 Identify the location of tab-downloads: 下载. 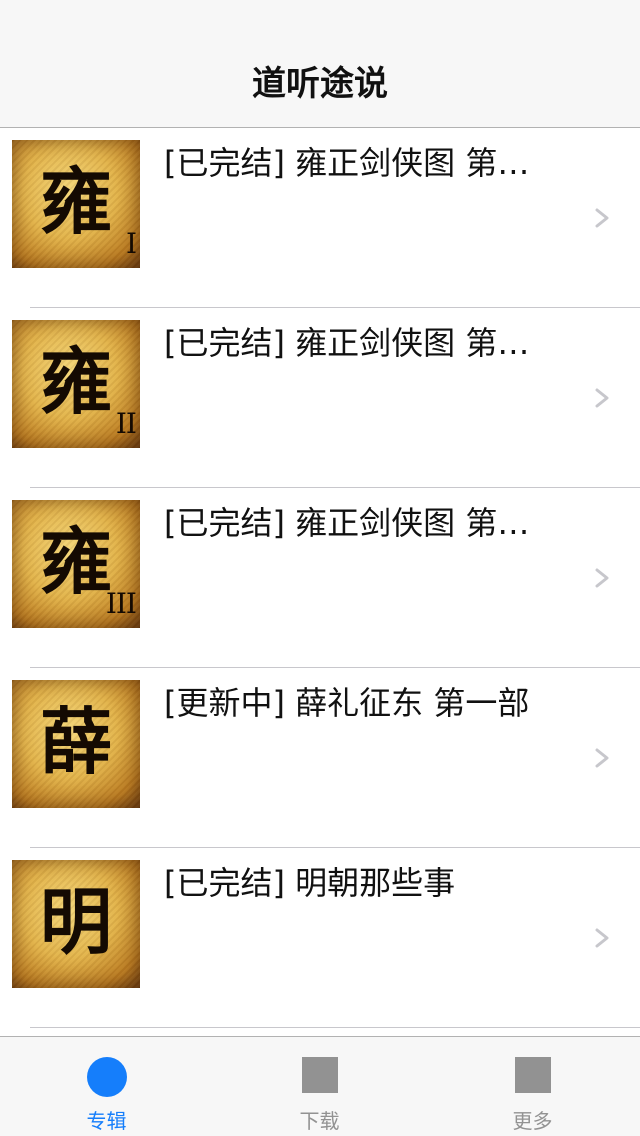
(319, 1086).